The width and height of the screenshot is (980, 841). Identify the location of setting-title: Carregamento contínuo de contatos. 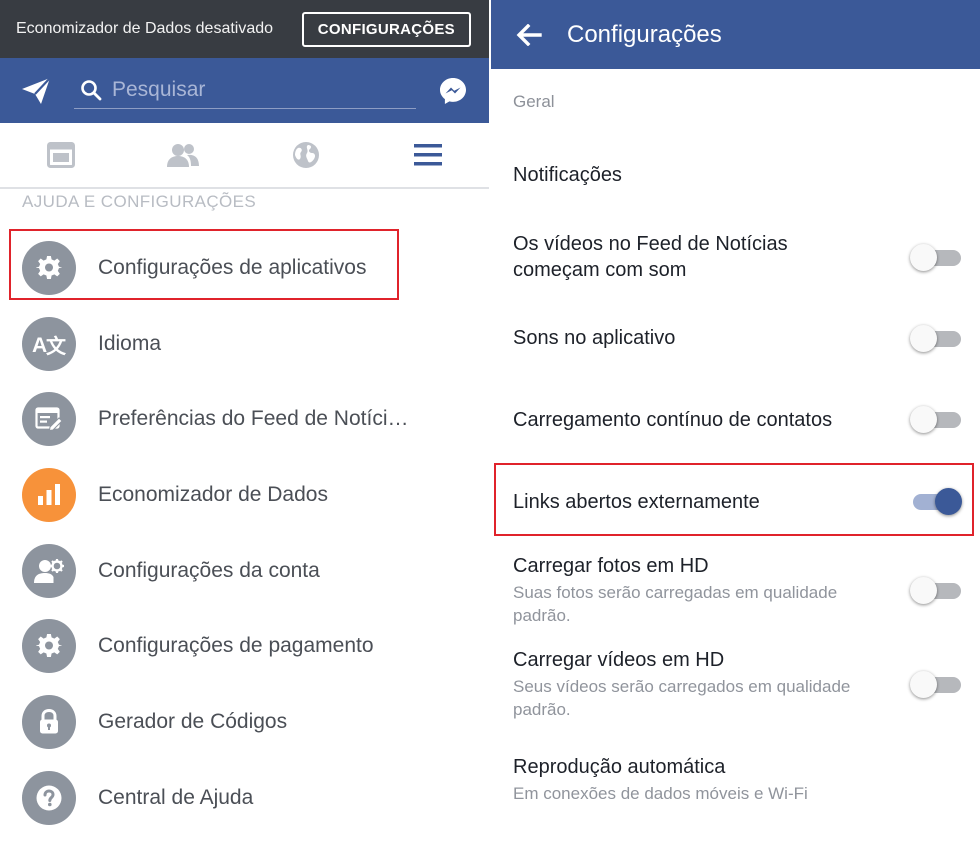
(673, 420).